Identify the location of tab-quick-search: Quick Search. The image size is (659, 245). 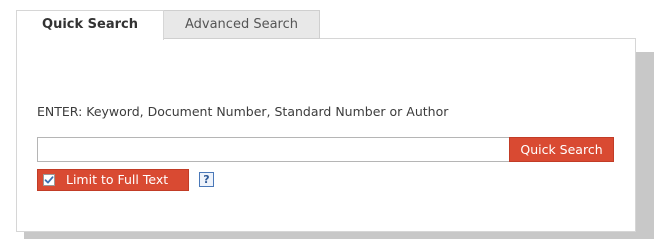
(90, 25).